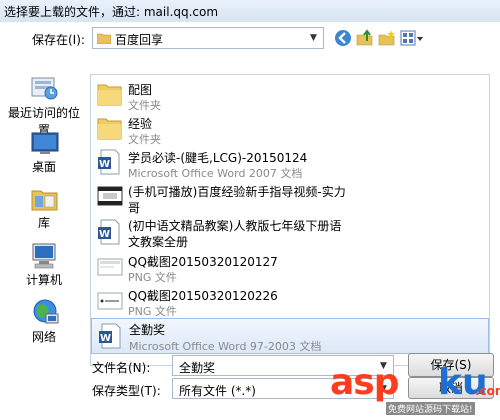  I want to click on watermark-logo: asp, so click(364, 382).